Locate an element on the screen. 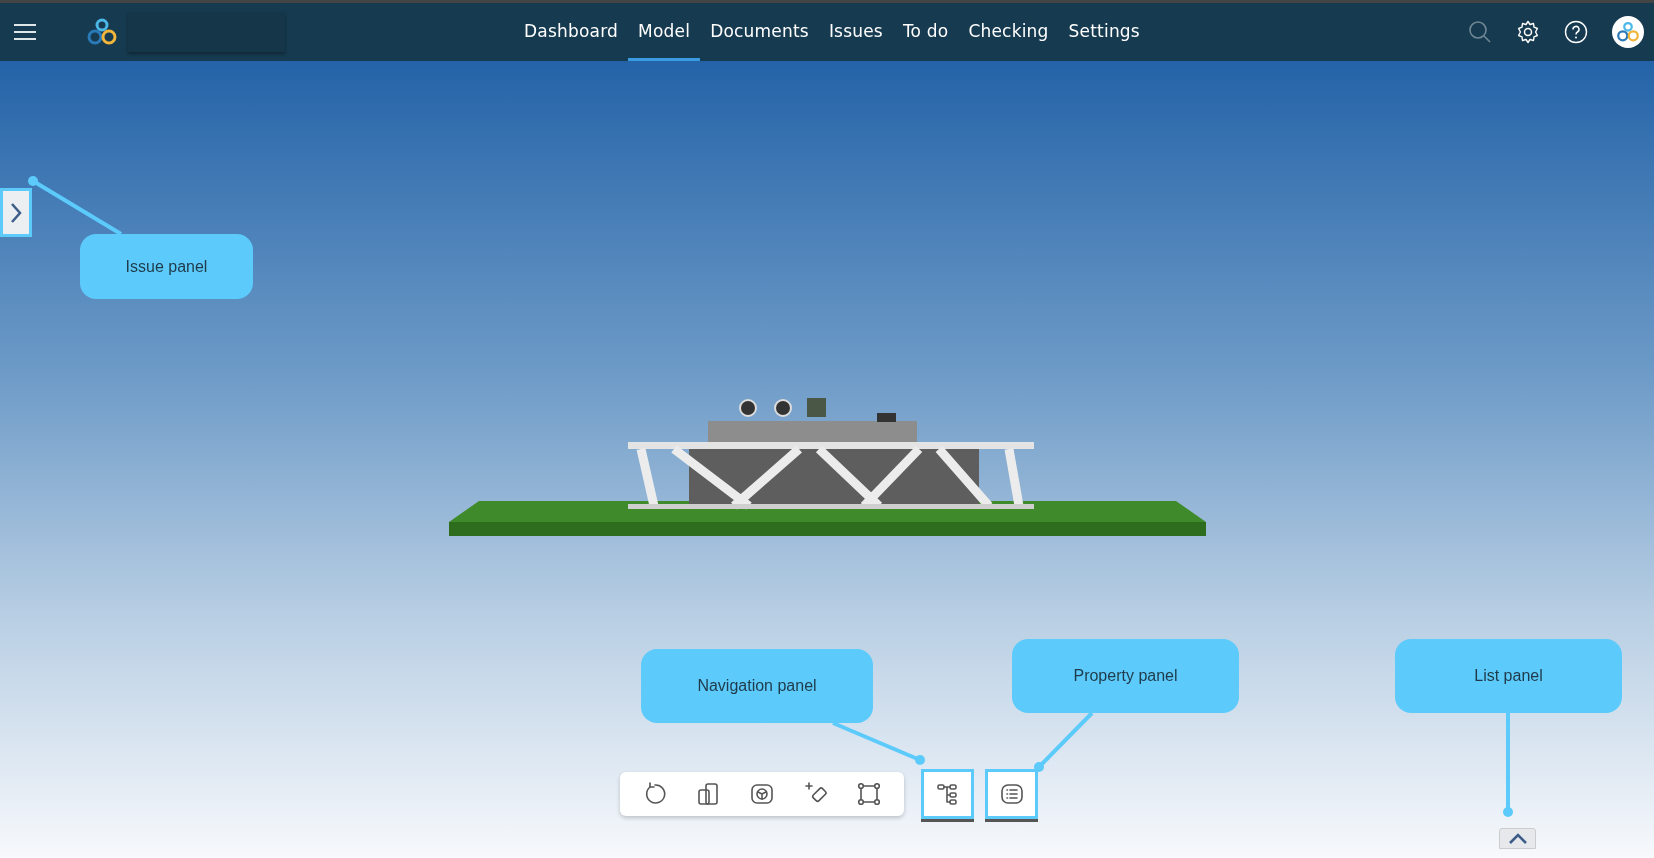 The image size is (1654, 858). settings-icon is located at coordinates (1528, 32).